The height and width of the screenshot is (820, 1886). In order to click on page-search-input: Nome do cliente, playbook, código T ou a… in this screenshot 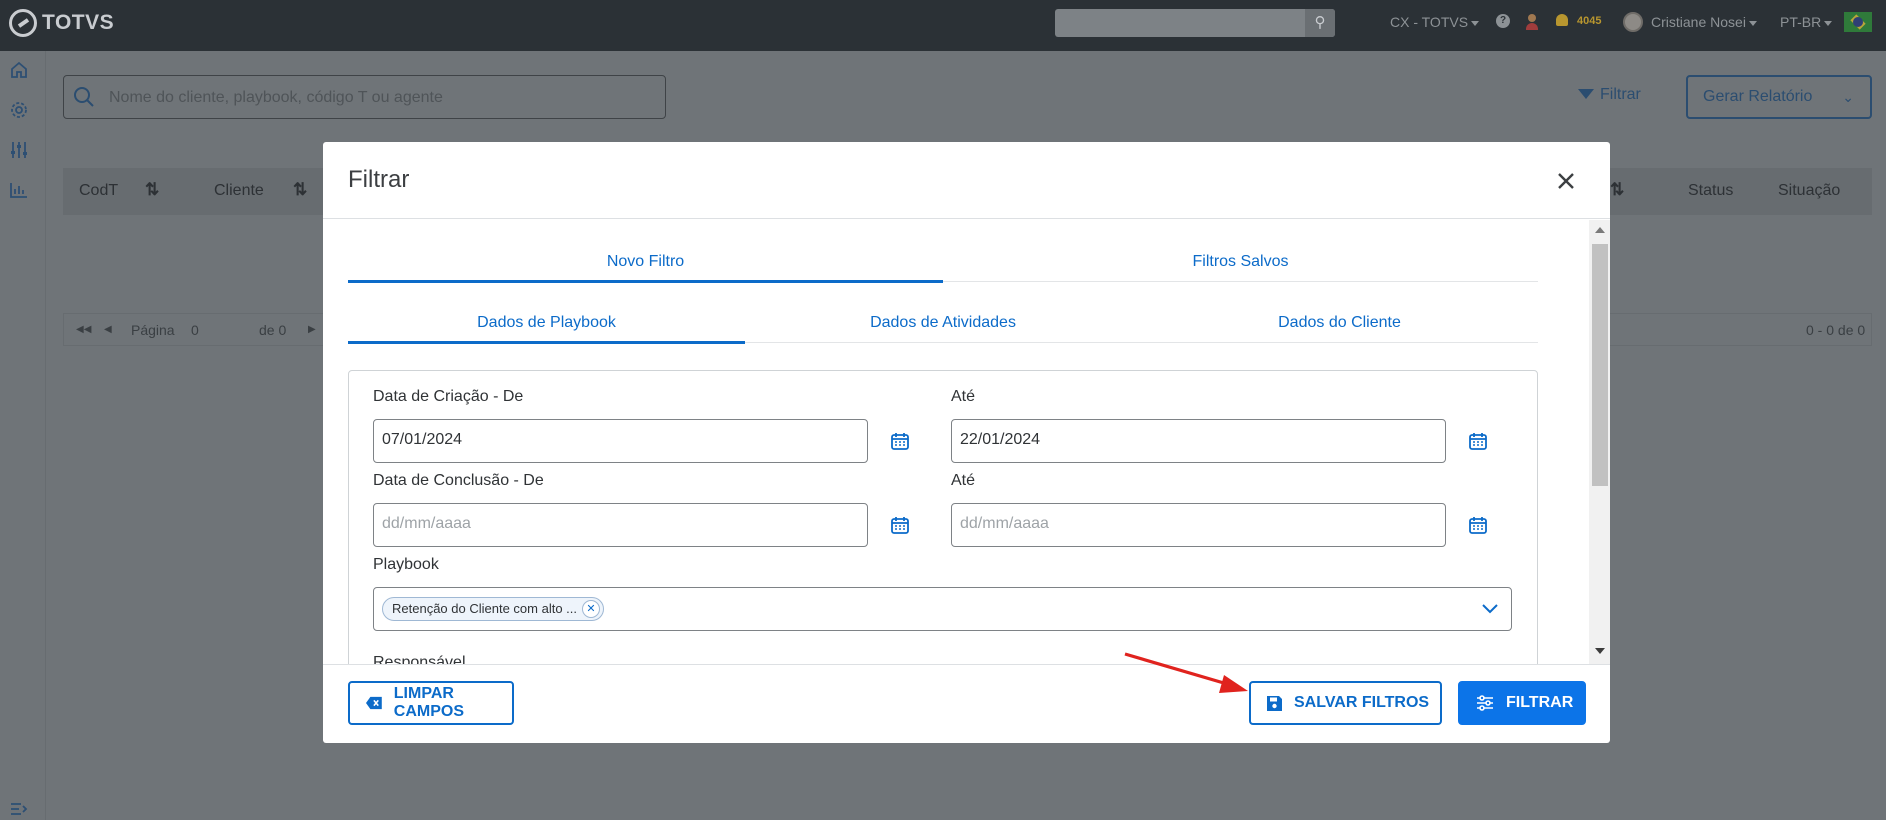, I will do `click(364, 97)`.